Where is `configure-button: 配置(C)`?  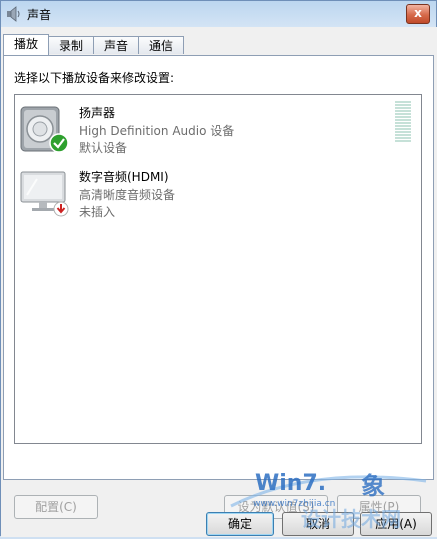
configure-button: 配置(C) is located at coordinates (56, 507).